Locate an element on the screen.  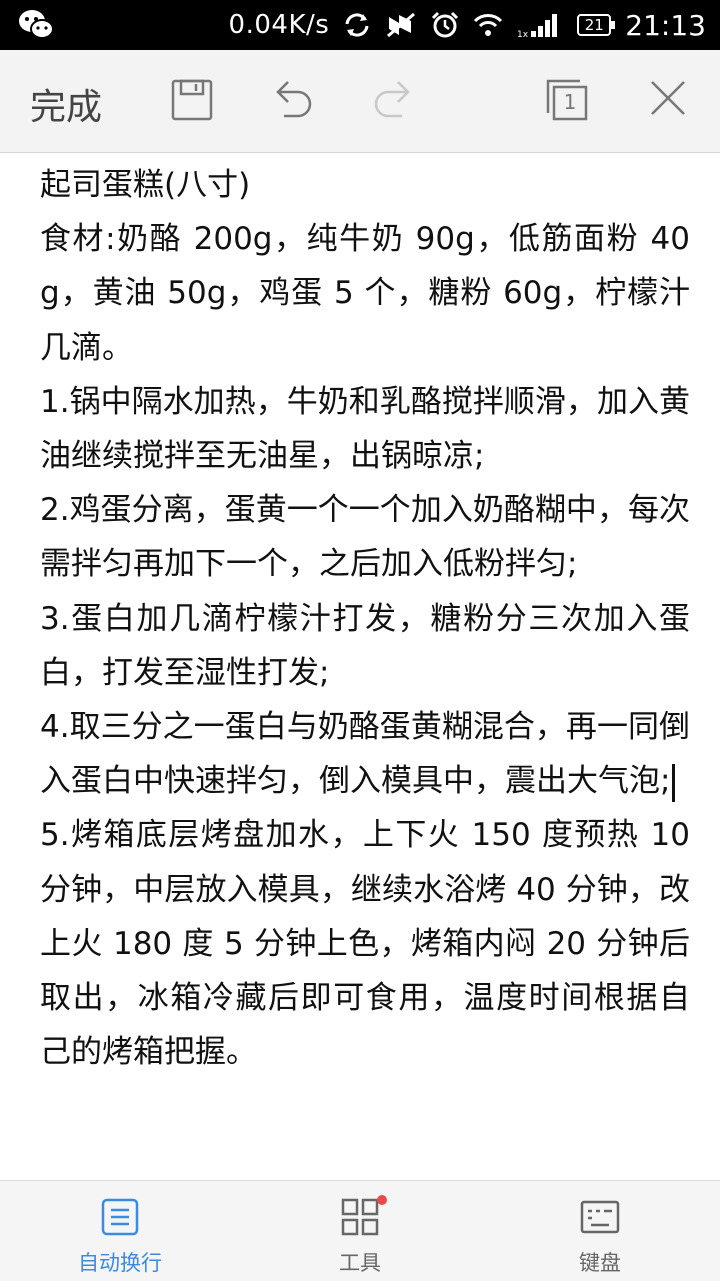
document-title: 起司蛋糕(八寸) is located at coordinates (365, 185).